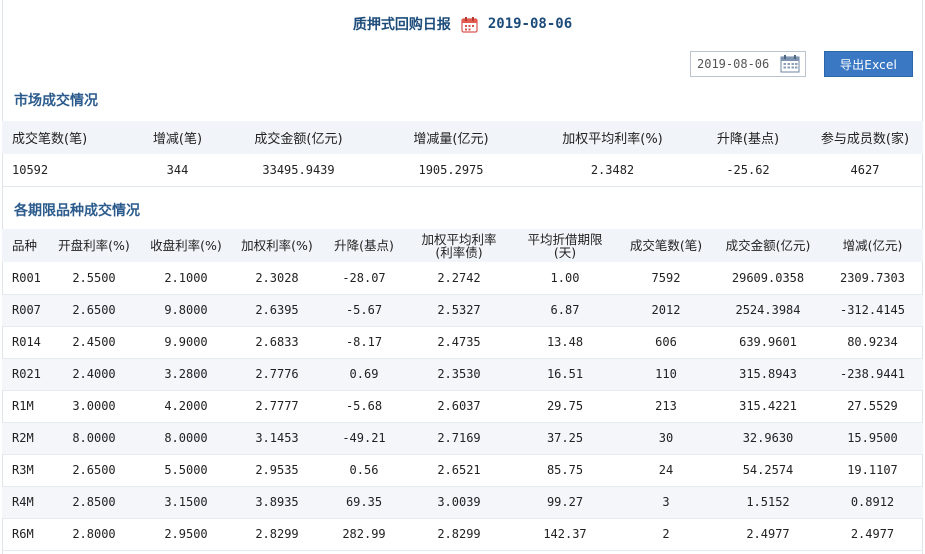 The image size is (925, 554). Describe the element at coordinates (459, 278) in the screenshot. I see `term-cell: 2.2742` at that location.